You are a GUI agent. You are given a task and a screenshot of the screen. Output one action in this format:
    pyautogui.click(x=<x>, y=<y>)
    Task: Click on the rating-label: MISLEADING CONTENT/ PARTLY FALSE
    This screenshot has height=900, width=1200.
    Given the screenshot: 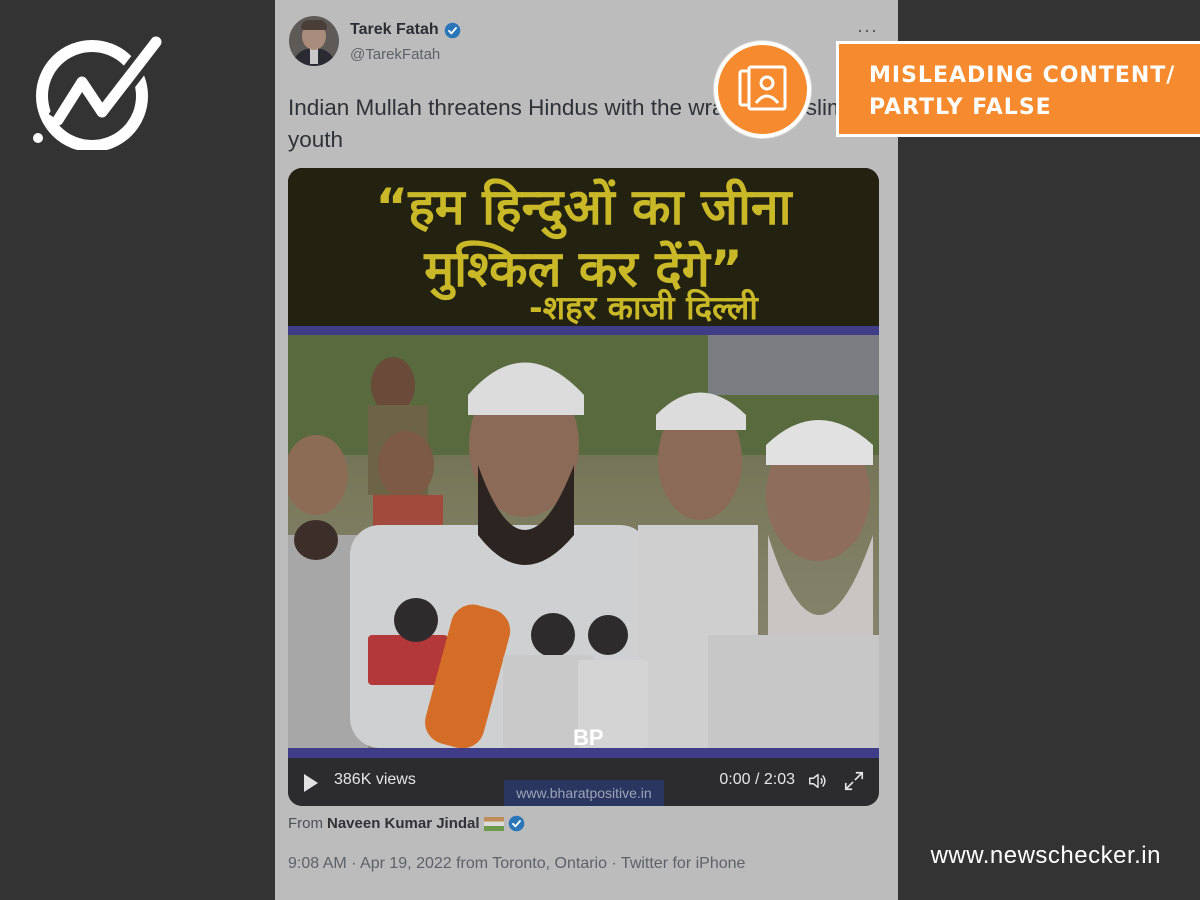 What is the action you would take?
    pyautogui.click(x=1022, y=92)
    